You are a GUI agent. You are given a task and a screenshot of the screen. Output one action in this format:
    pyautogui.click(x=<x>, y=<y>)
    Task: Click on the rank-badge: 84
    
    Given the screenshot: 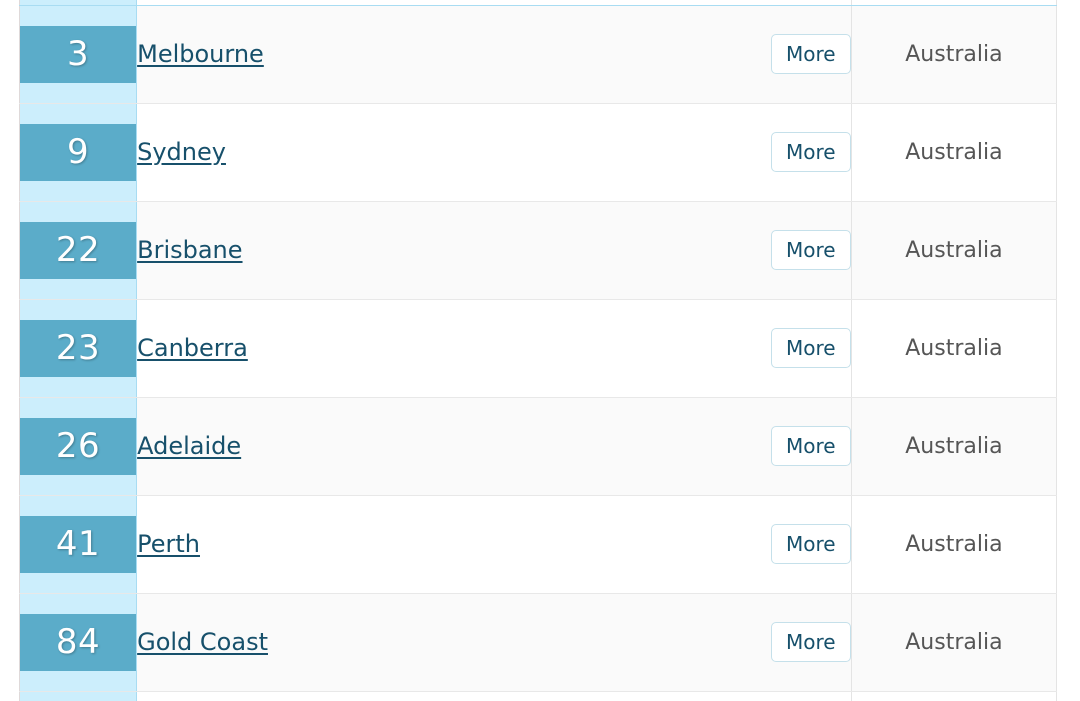 What is the action you would take?
    pyautogui.click(x=78, y=642)
    